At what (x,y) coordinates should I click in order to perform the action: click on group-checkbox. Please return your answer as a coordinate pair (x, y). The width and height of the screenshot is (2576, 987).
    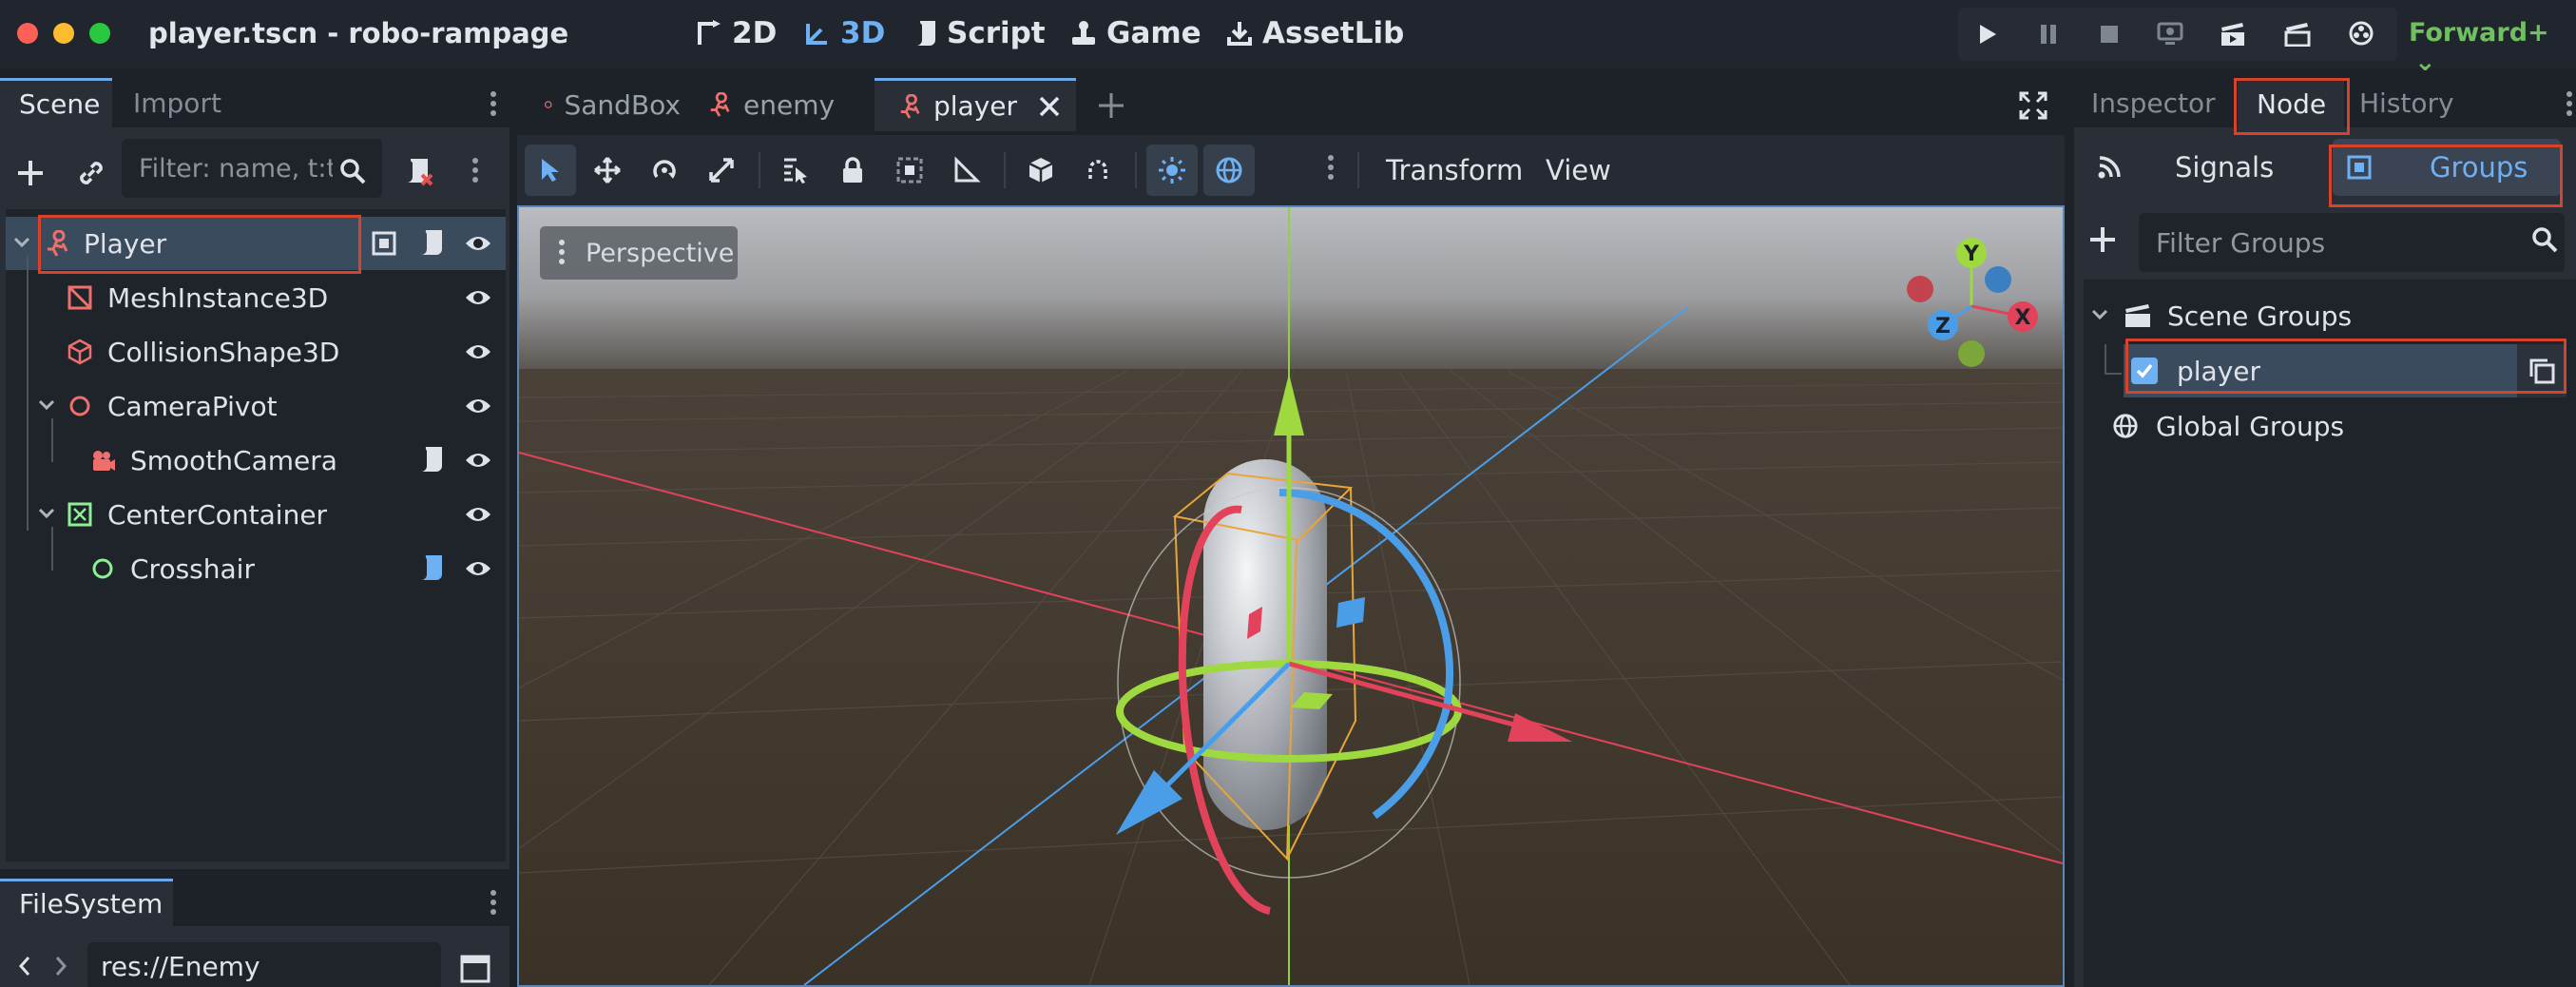
    Looking at the image, I should click on (2144, 371).